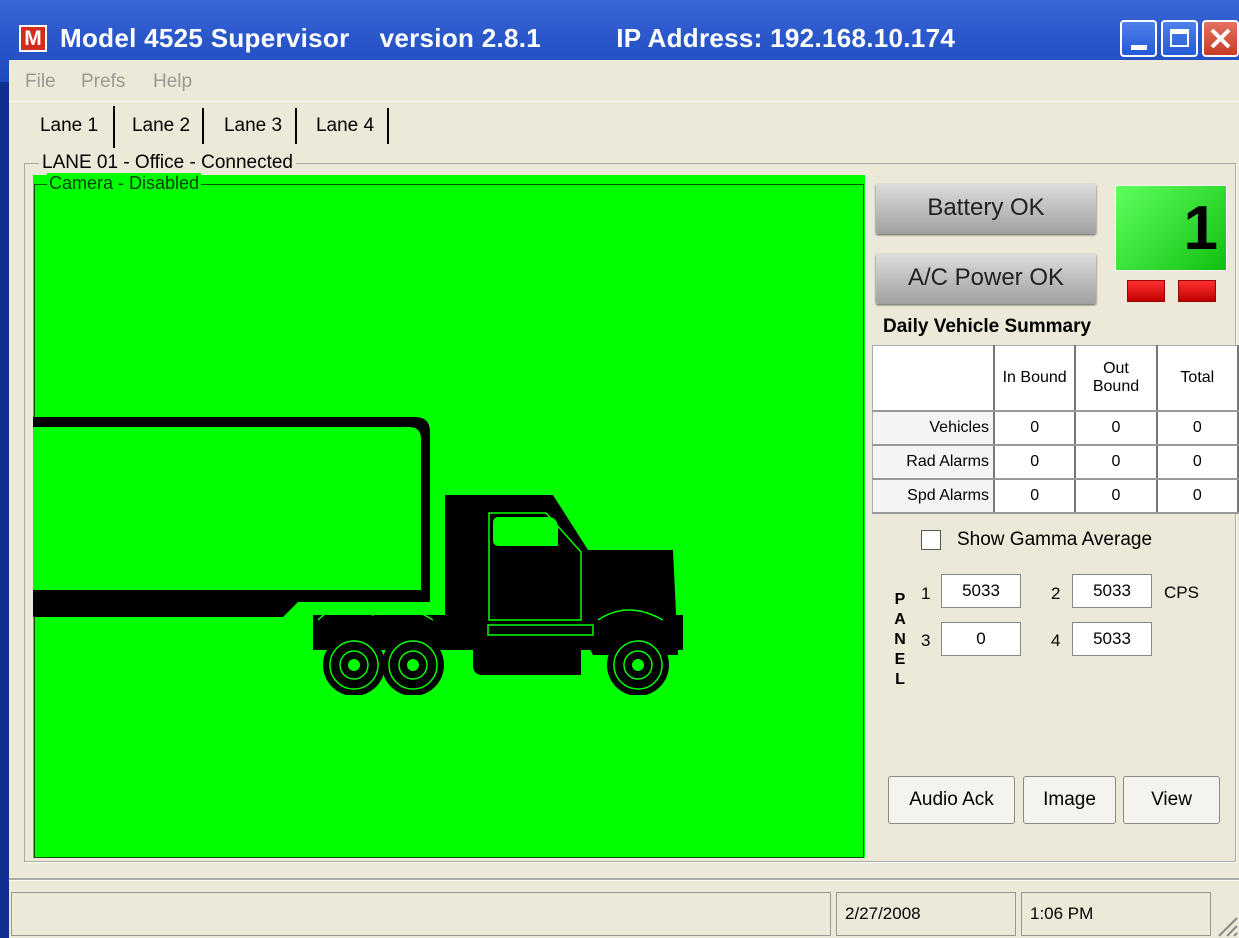  I want to click on tab-lane-2: Lane 2, so click(162, 126).